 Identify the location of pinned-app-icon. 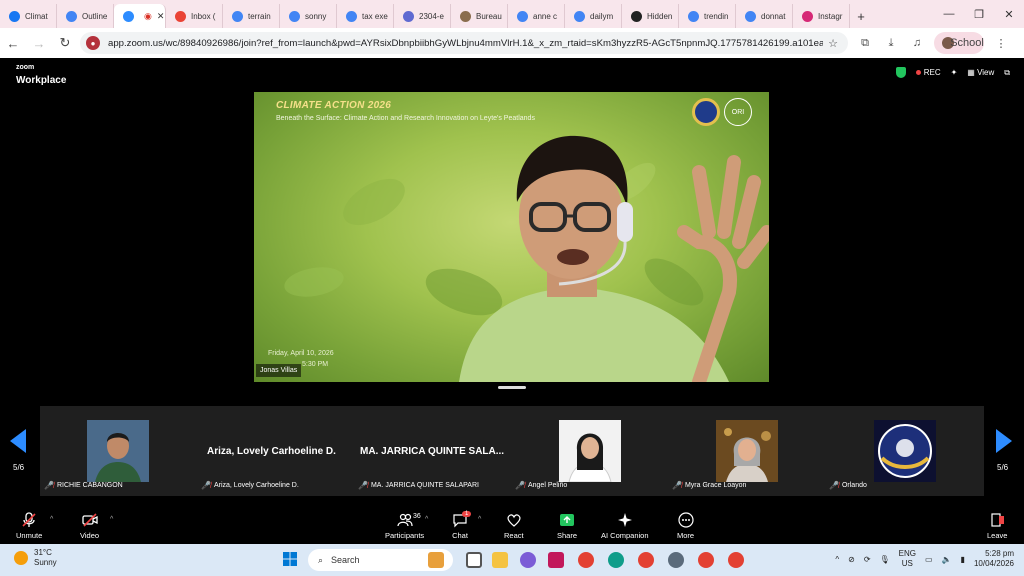
(556, 560).